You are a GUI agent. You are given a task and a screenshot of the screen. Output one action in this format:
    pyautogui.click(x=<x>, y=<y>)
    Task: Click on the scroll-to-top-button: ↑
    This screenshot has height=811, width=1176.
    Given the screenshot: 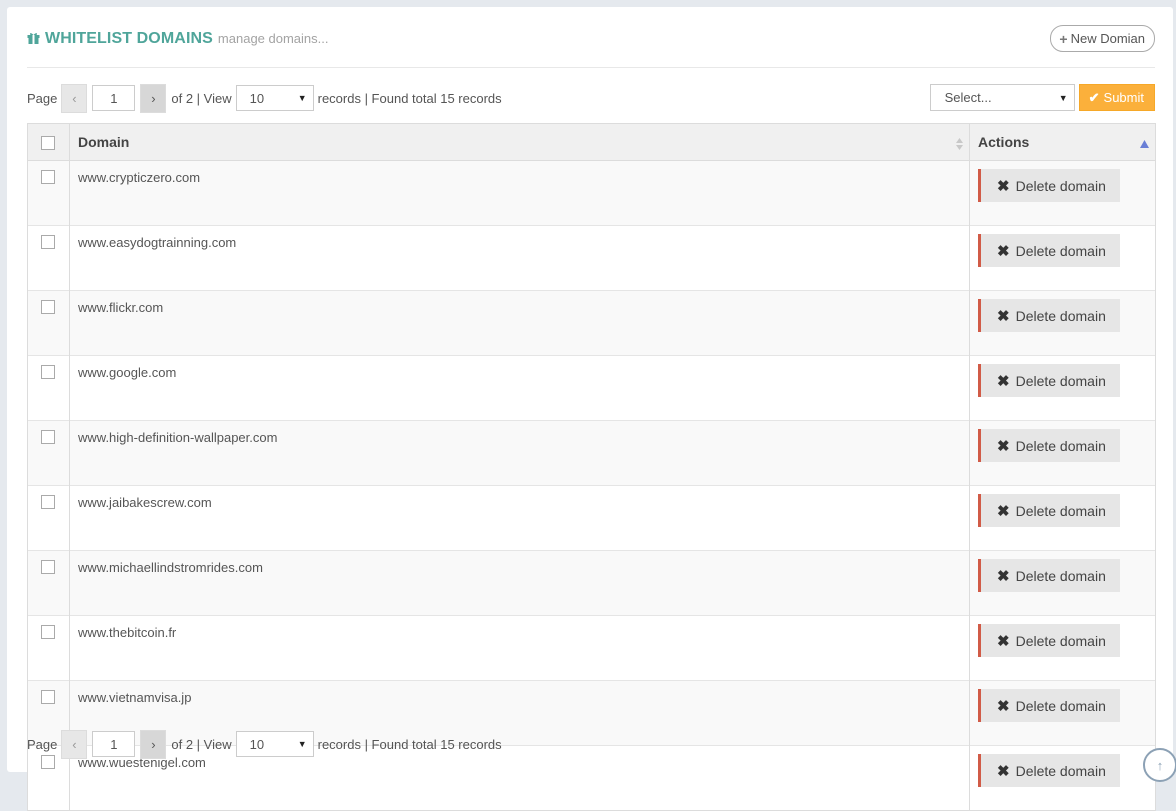 What is the action you would take?
    pyautogui.click(x=1159, y=765)
    